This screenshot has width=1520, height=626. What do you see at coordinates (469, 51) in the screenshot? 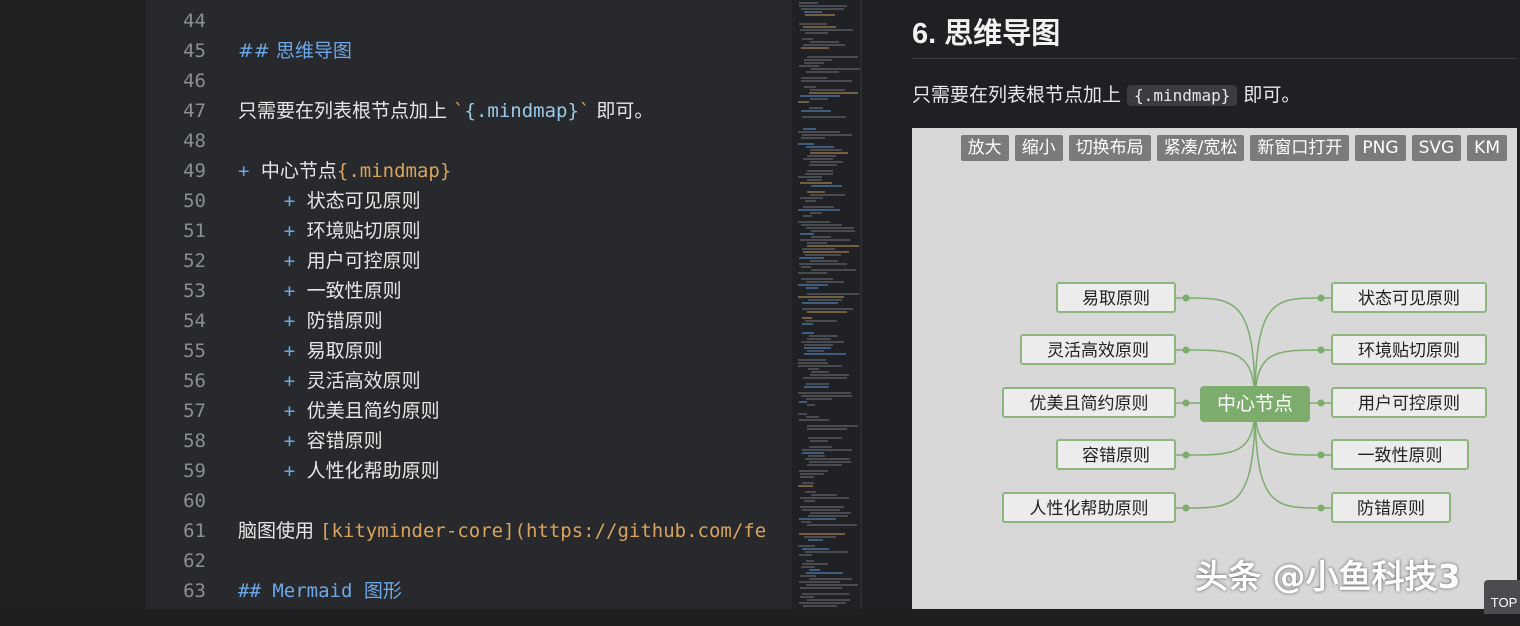
I see `editor-line: 45 ## 思维导图` at bounding box center [469, 51].